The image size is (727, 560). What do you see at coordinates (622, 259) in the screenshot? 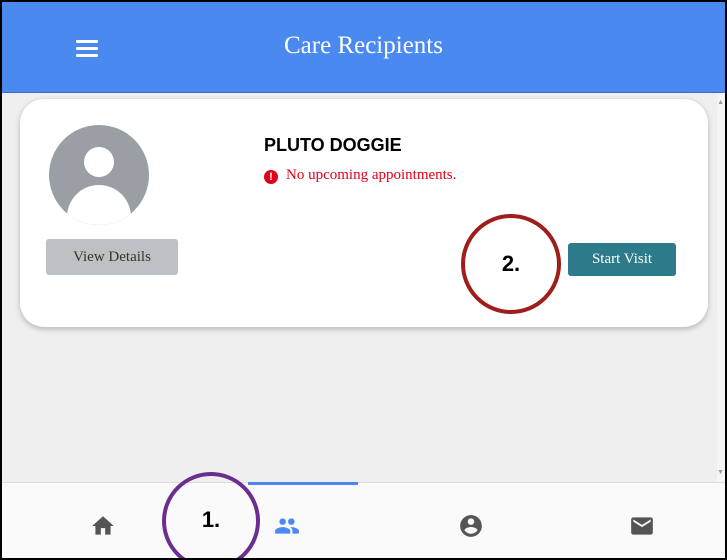
I see `start-visit-button: Start Visit` at bounding box center [622, 259].